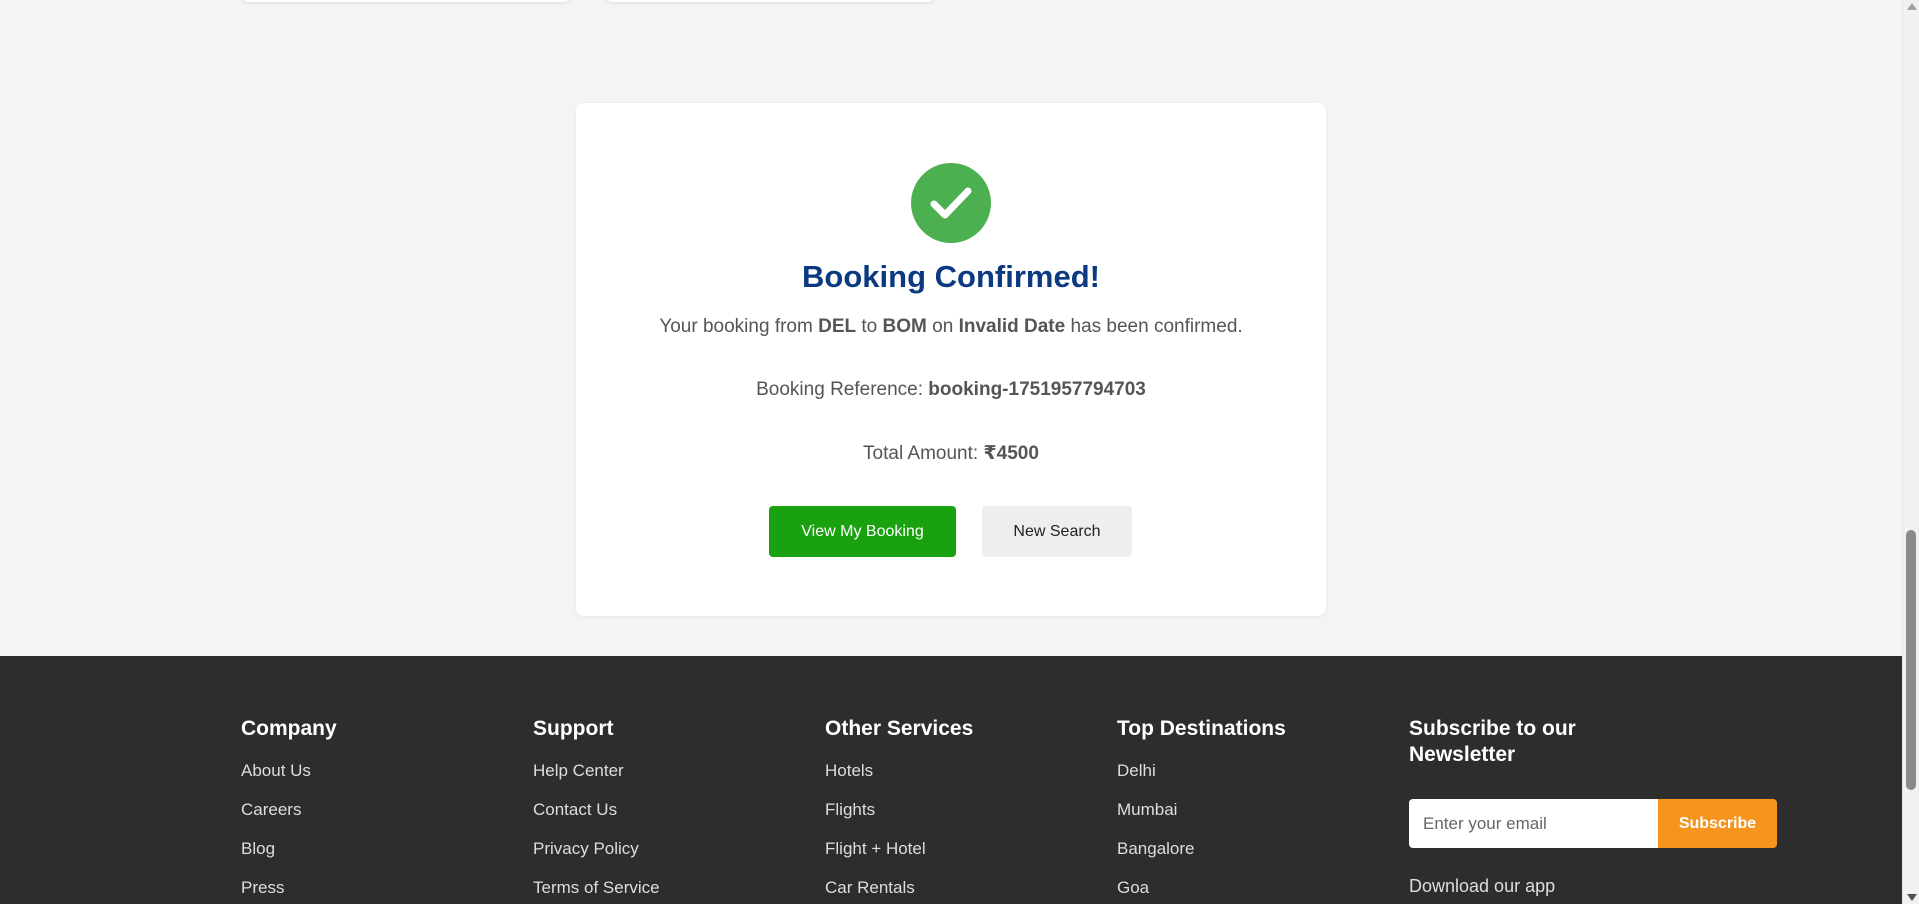 This screenshot has width=1919, height=904. What do you see at coordinates (899, 857) in the screenshot?
I see `footer-link-flight-hotel: Flight + Hotel` at bounding box center [899, 857].